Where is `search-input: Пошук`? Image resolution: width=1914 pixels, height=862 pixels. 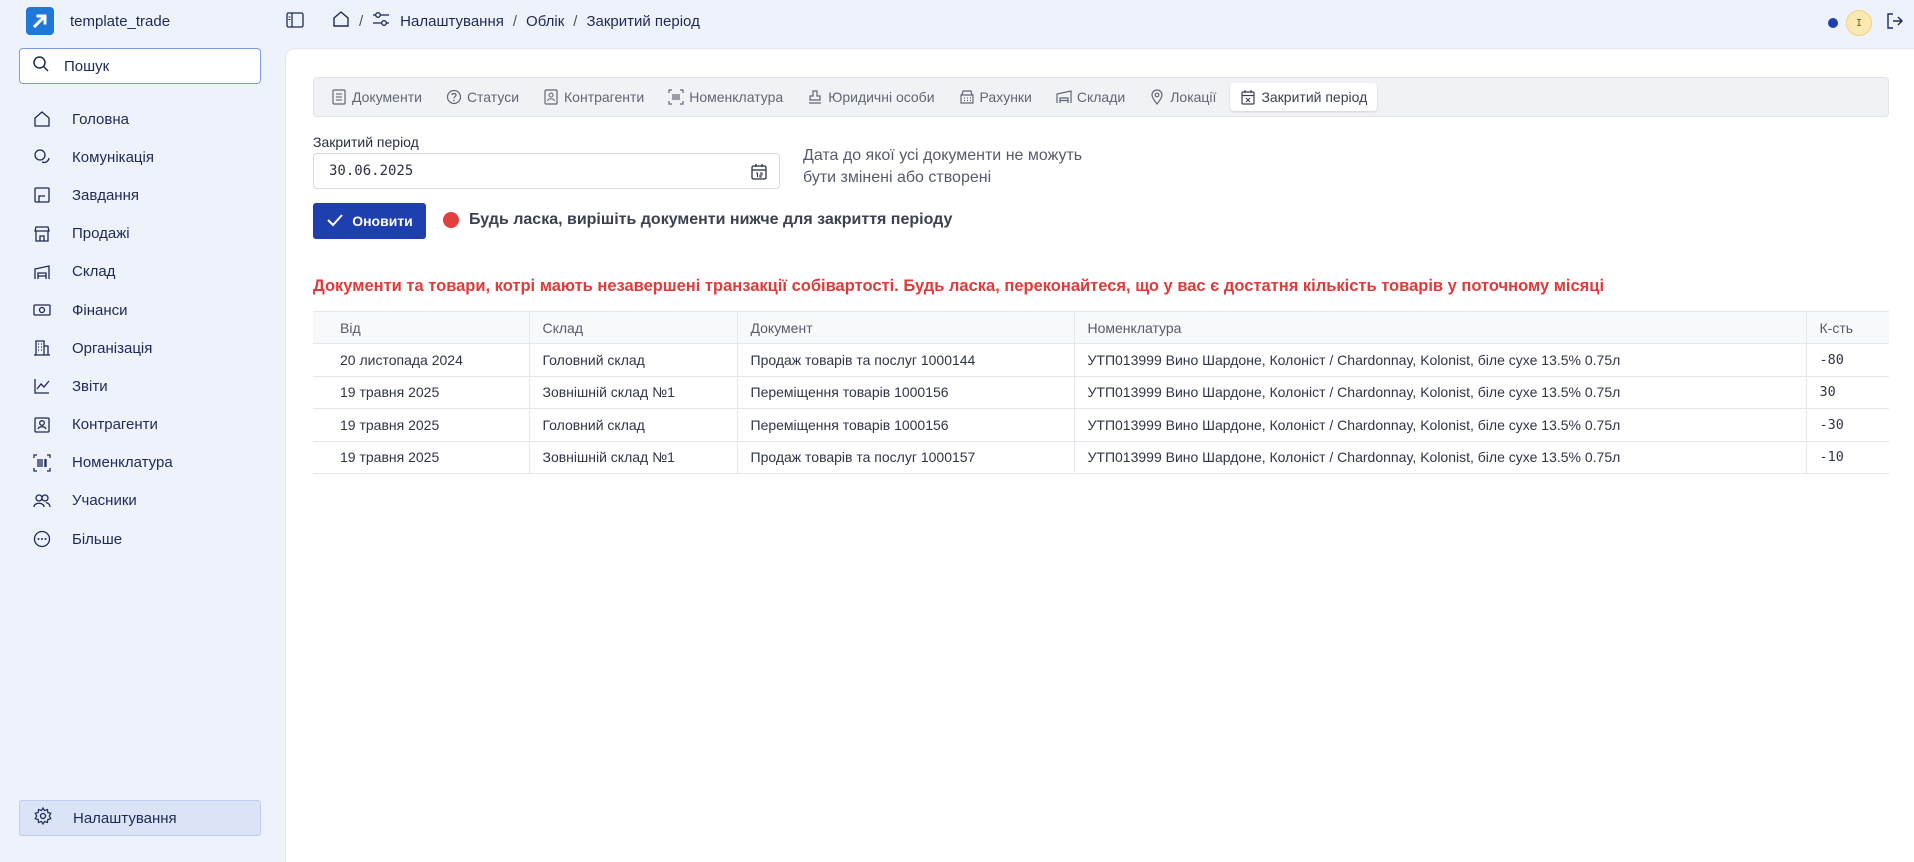 search-input: Пошук is located at coordinates (140, 66).